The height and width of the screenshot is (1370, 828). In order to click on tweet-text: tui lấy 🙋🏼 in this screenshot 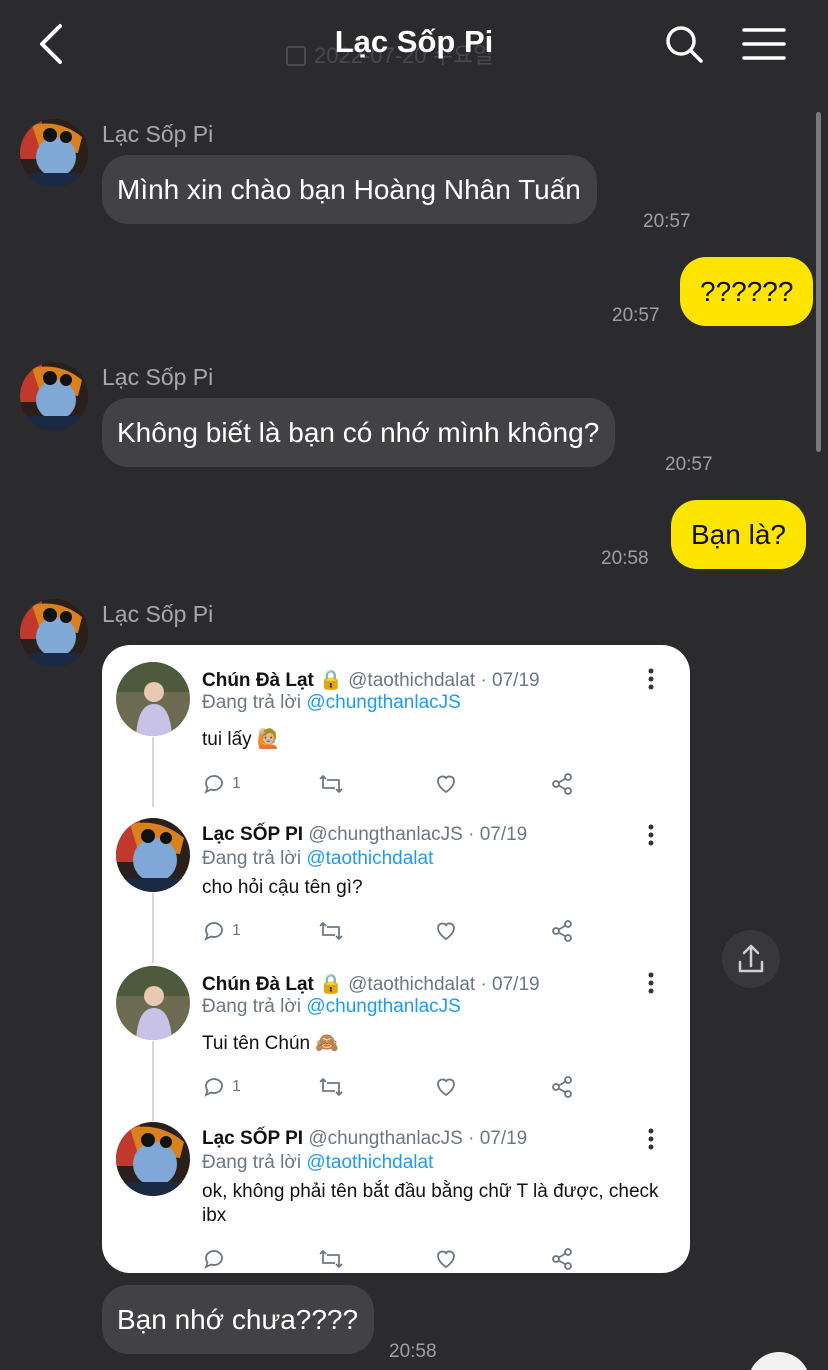, I will do `click(241, 739)`.